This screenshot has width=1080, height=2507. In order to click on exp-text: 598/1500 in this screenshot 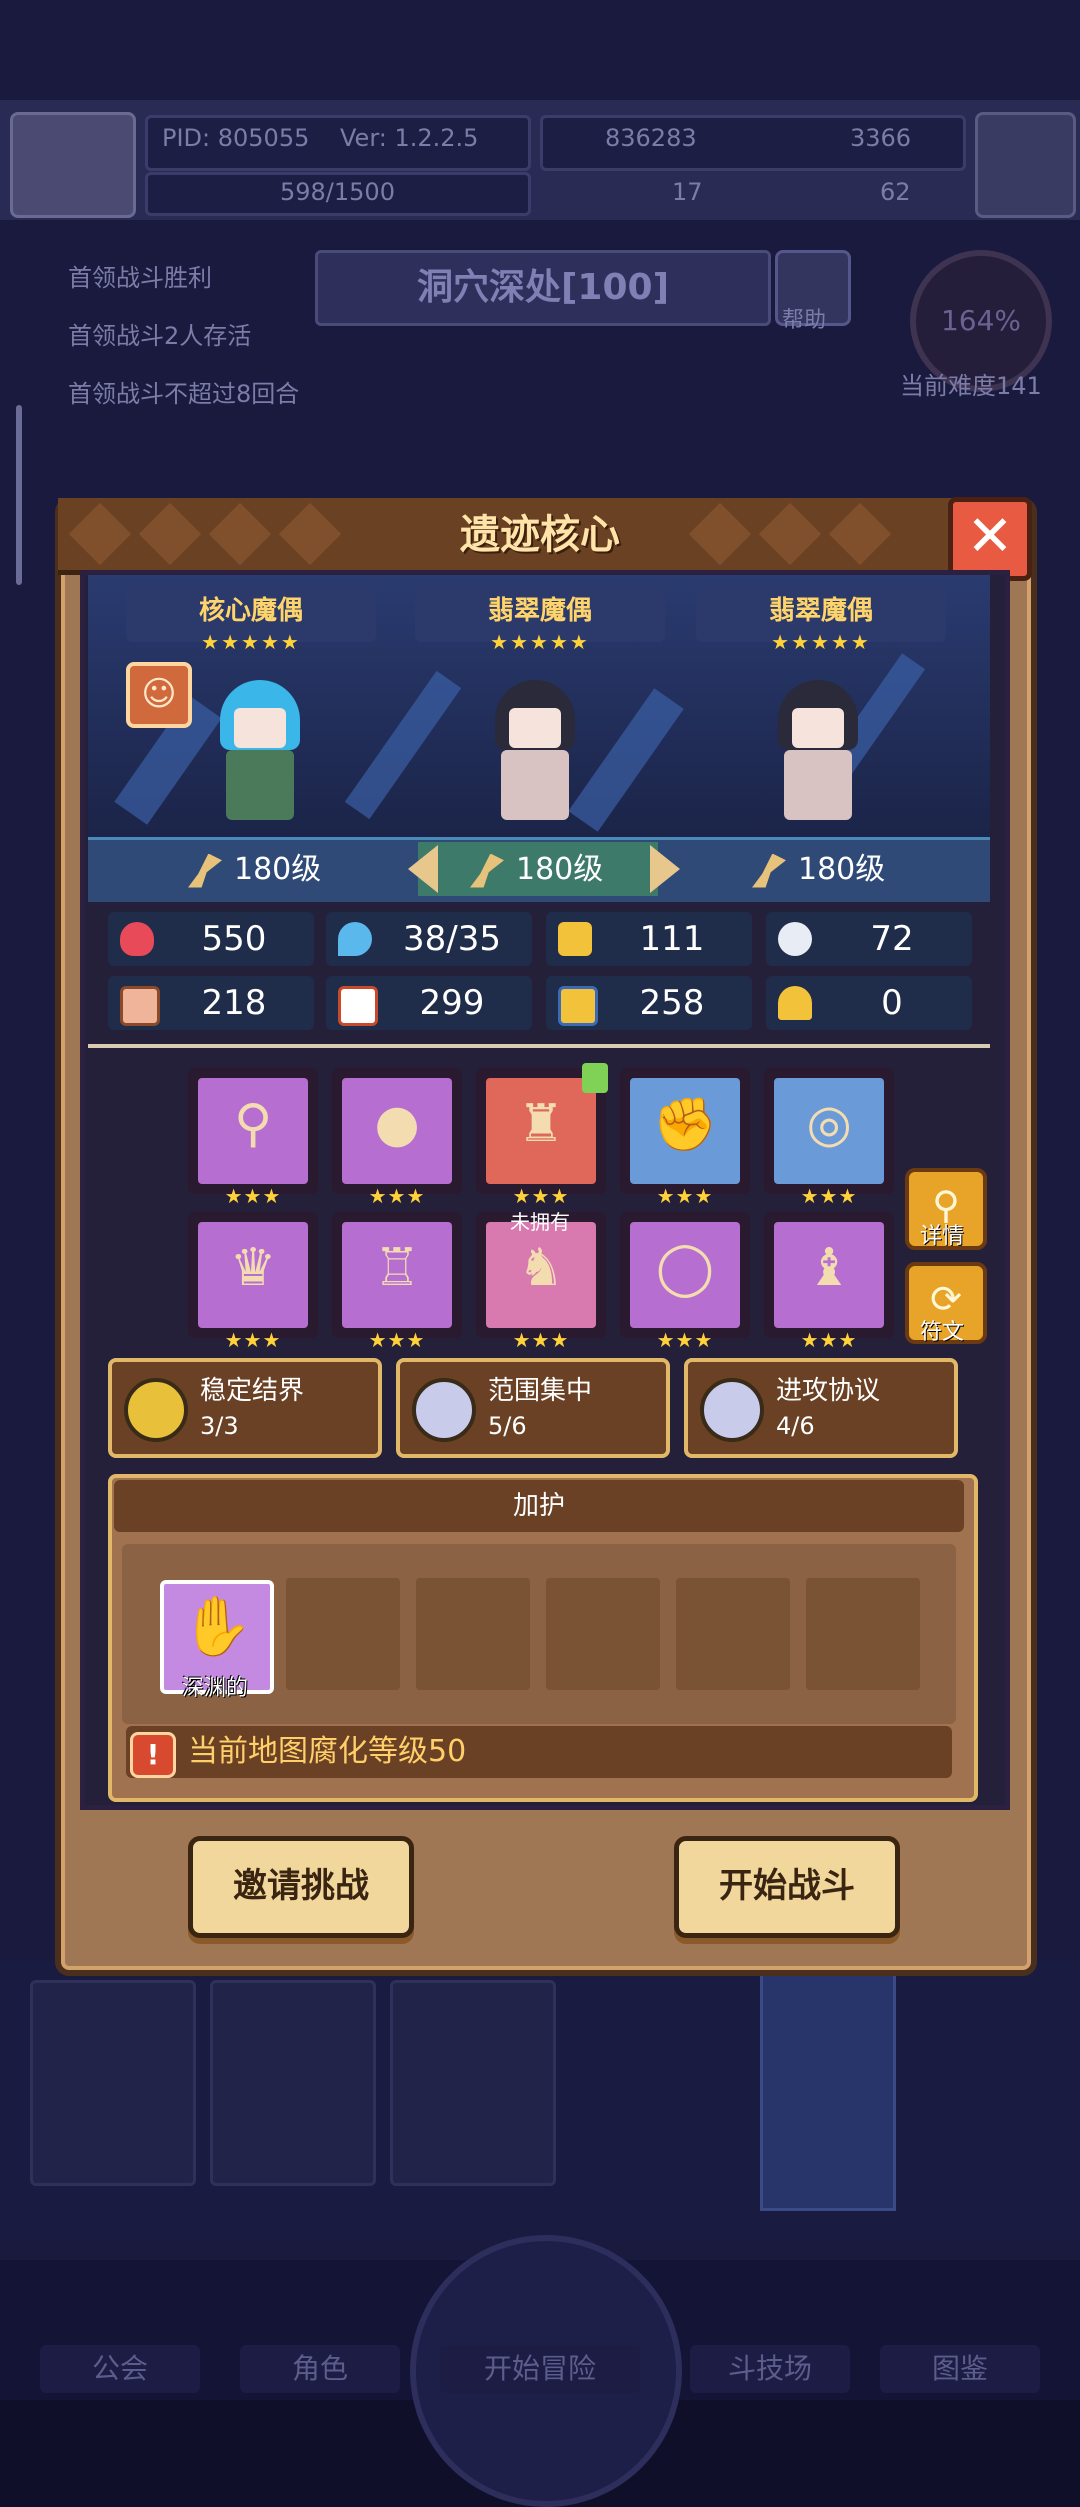, I will do `click(337, 192)`.